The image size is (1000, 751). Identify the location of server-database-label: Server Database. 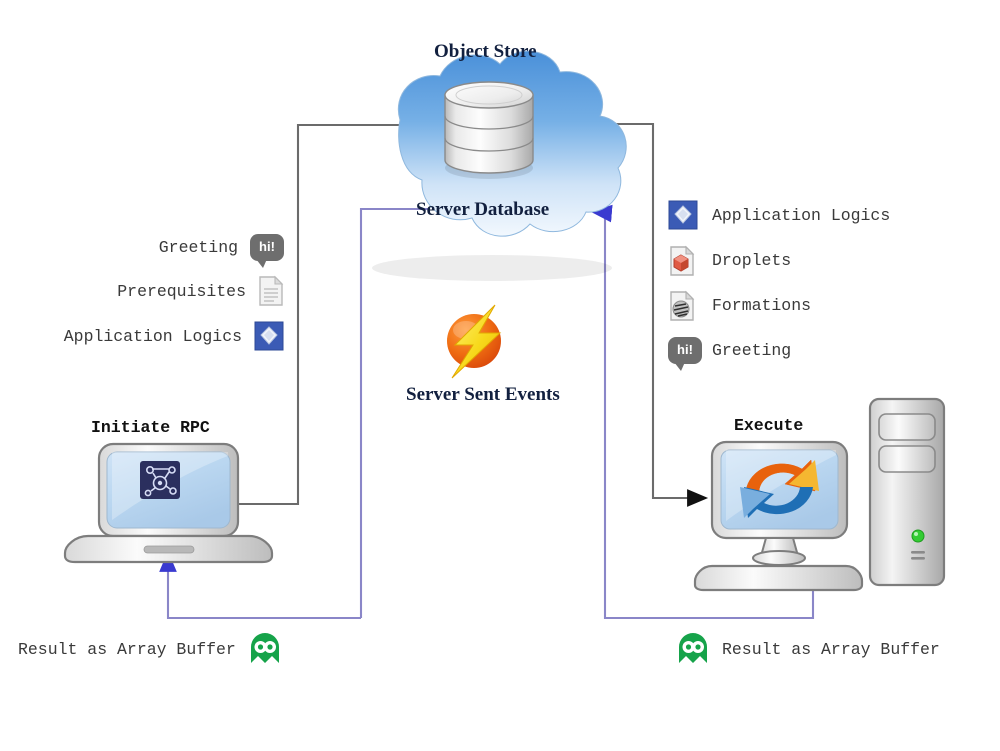
(483, 209).